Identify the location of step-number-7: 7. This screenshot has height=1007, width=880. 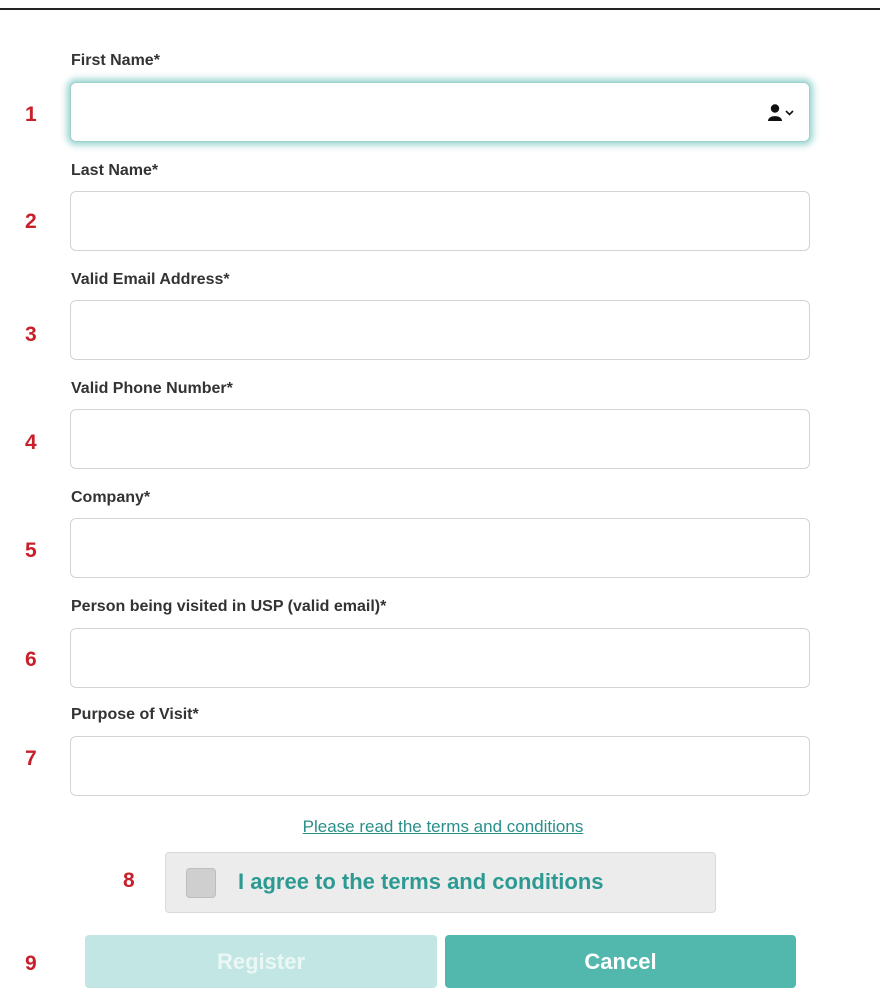
(31, 758).